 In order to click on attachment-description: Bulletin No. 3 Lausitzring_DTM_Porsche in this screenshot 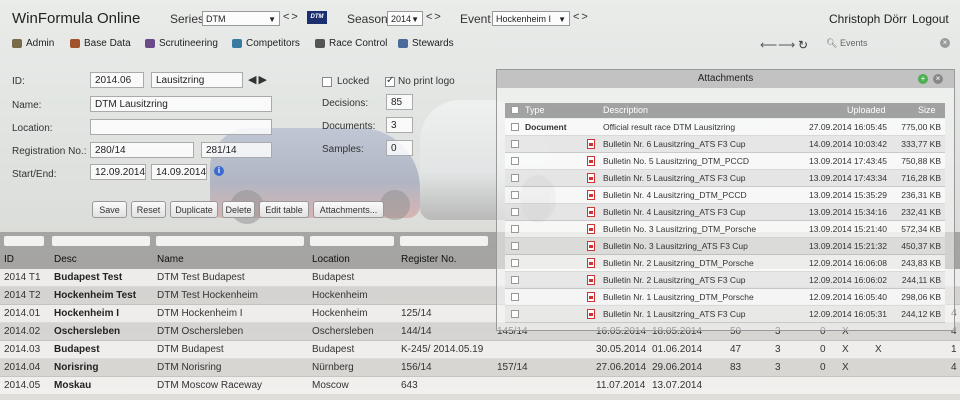, I will do `click(679, 229)`.